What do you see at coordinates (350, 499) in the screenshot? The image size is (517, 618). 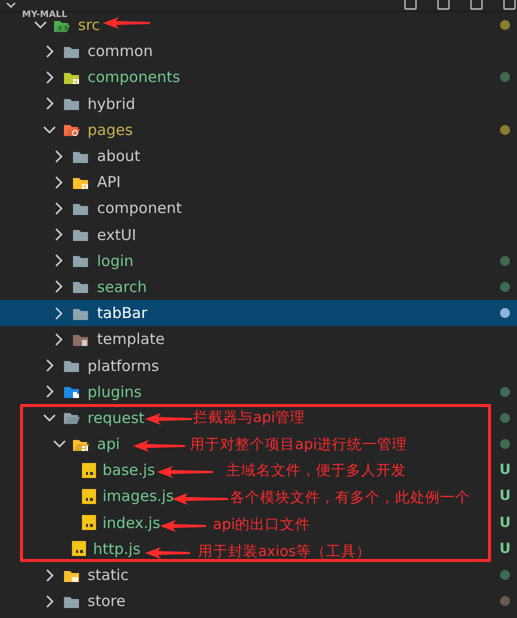 I see `annotation-text: 各个模块文件，有多个，此处例一个` at bounding box center [350, 499].